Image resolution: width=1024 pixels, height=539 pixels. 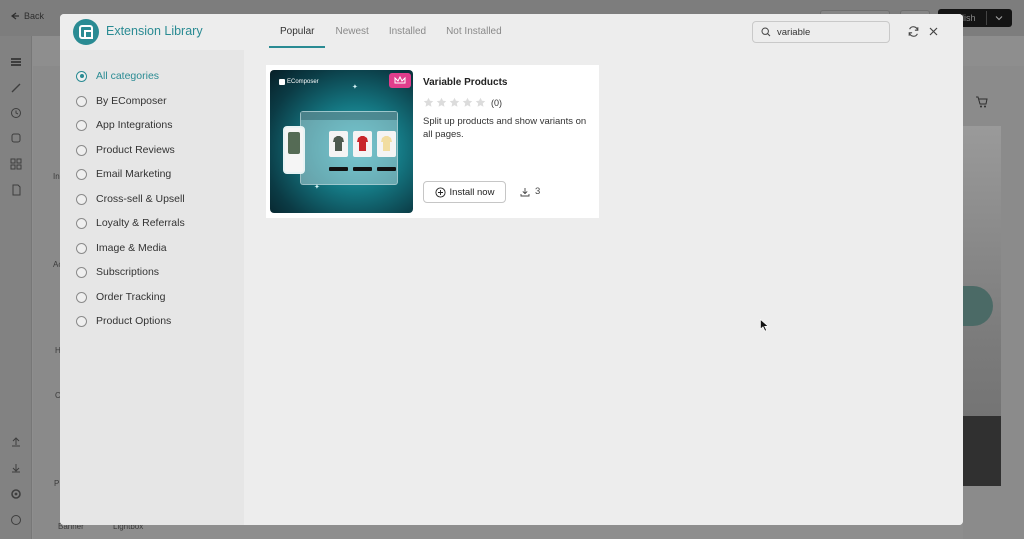 What do you see at coordinates (440, 192) in the screenshot?
I see `plus-circle-icon` at bounding box center [440, 192].